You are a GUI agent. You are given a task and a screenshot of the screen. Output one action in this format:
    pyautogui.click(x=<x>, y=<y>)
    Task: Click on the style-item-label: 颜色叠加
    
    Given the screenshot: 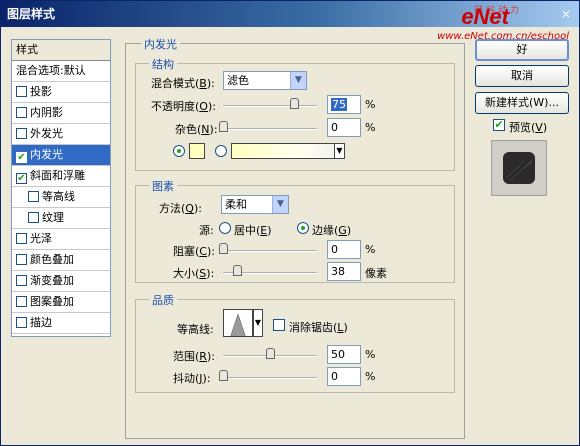 What is the action you would take?
    pyautogui.click(x=52, y=259)
    